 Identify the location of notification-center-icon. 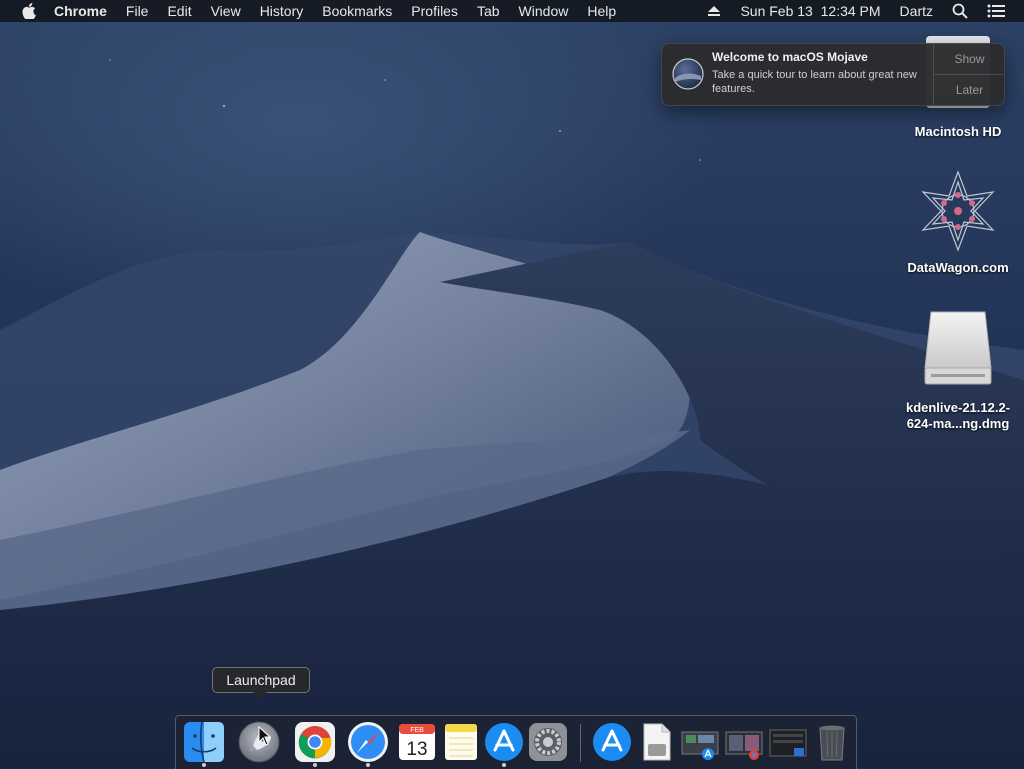
(996, 11).